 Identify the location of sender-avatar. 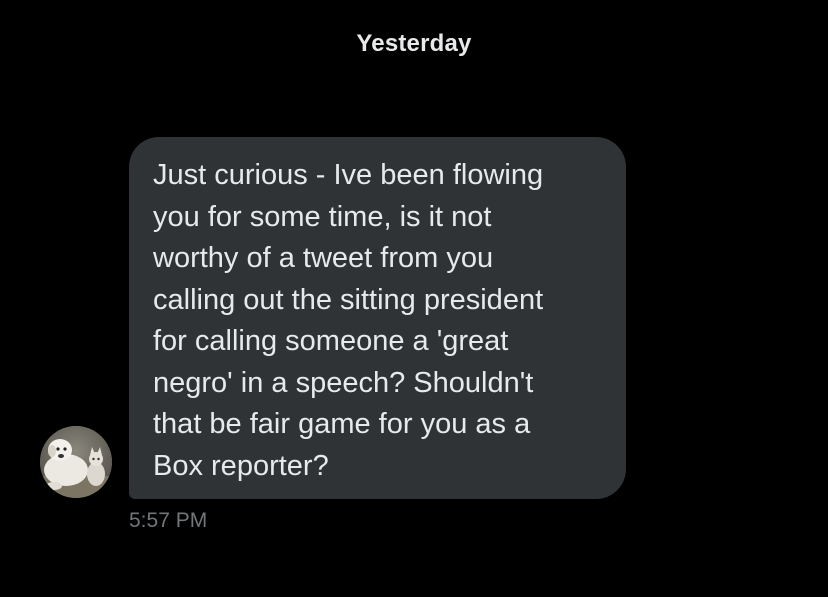
(76, 462).